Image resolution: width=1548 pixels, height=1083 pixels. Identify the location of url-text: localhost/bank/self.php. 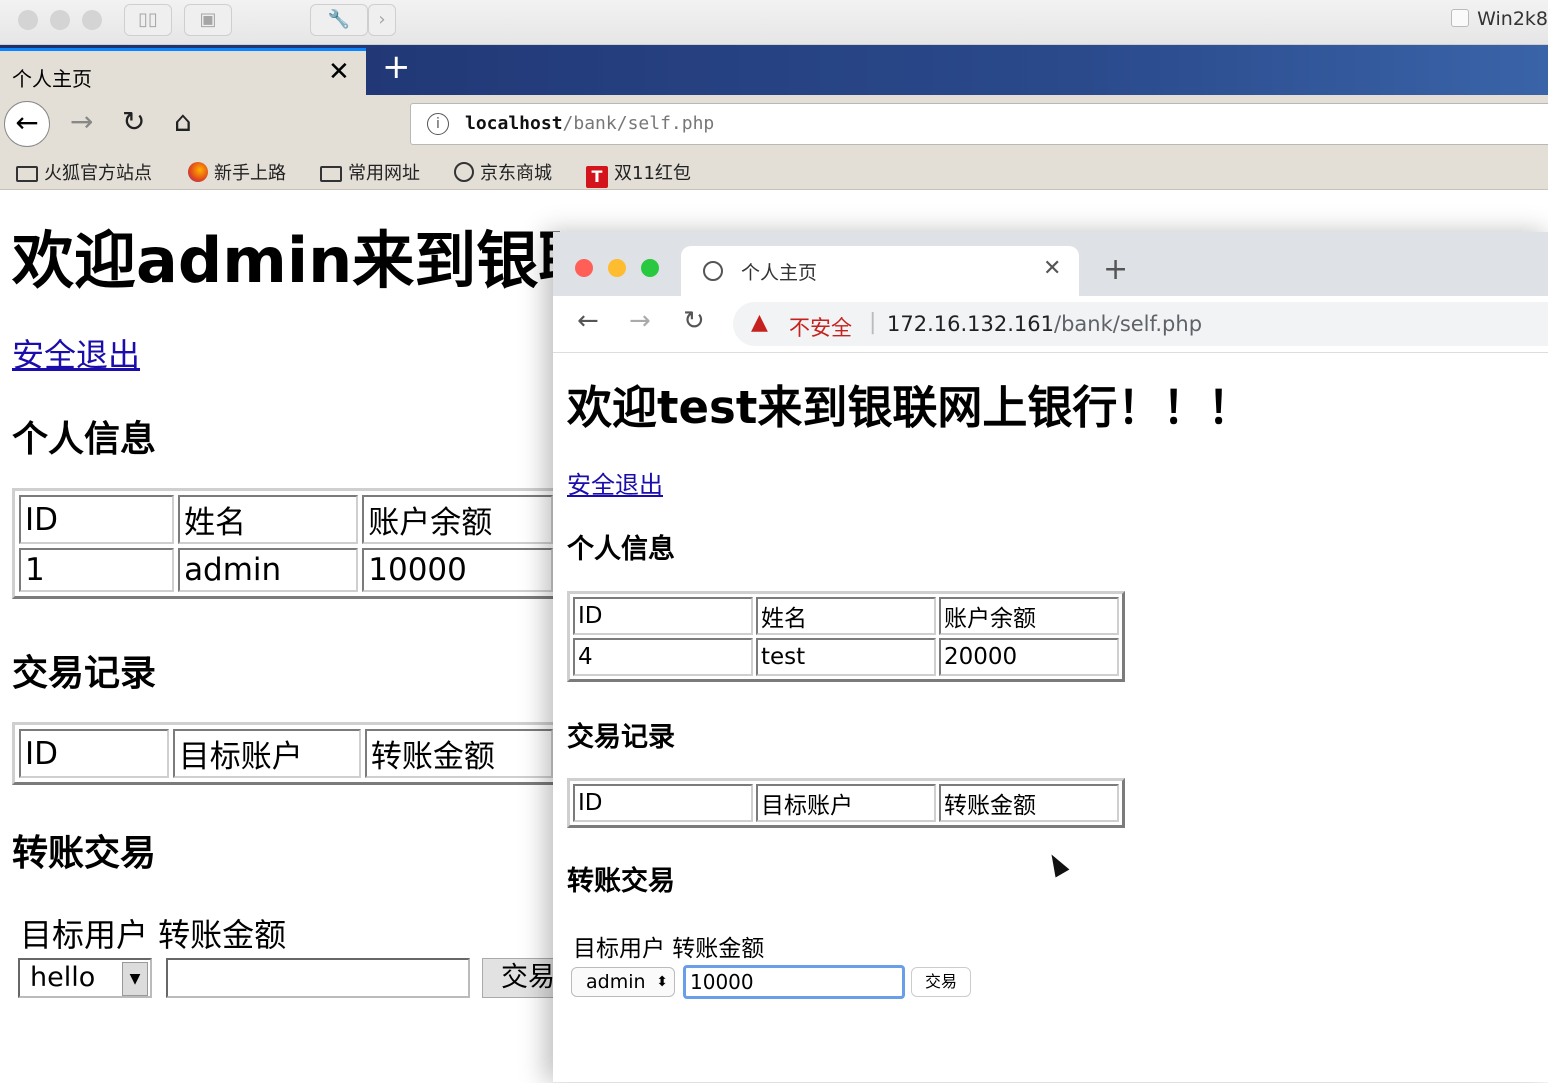
(589, 123).